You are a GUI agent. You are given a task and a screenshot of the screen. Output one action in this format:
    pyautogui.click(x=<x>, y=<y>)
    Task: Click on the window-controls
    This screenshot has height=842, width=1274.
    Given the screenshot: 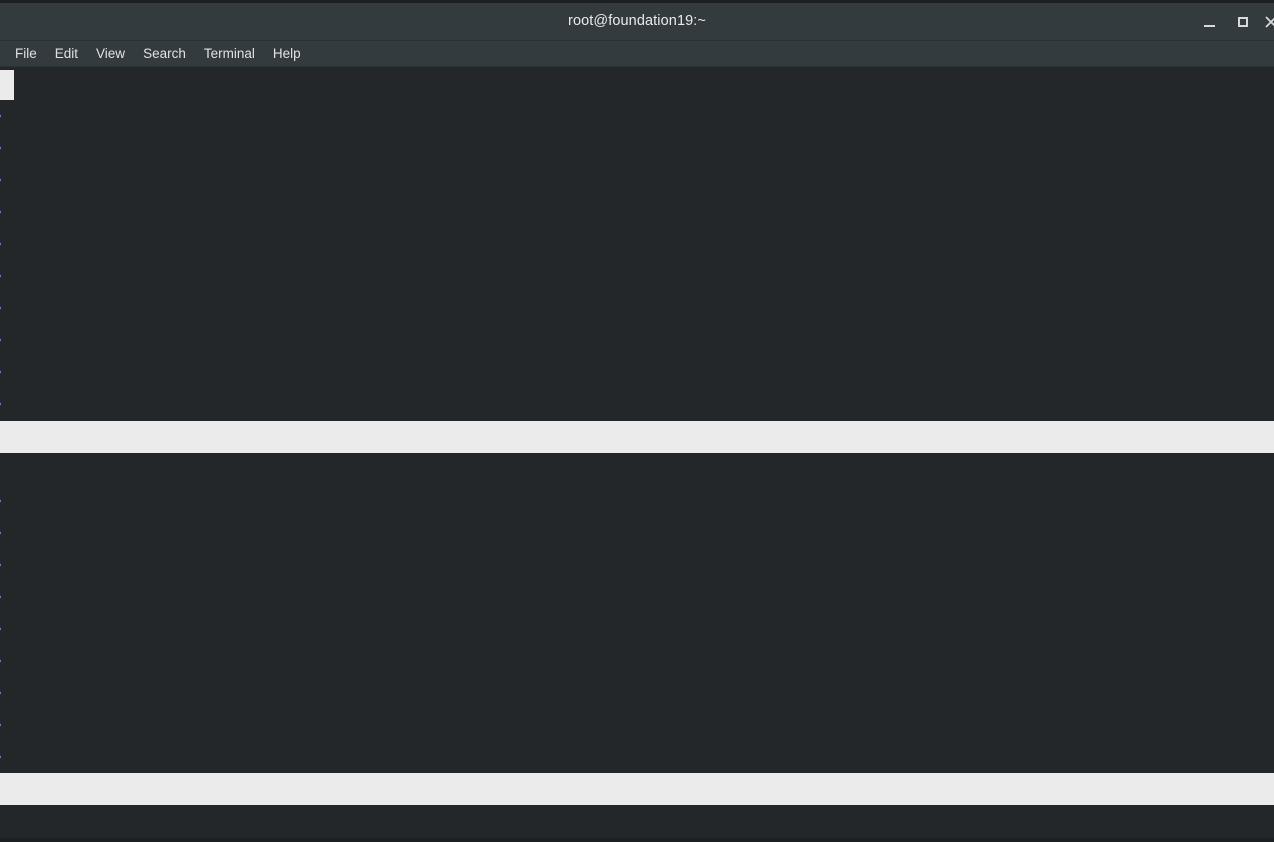 What is the action you would take?
    pyautogui.click(x=1233, y=22)
    